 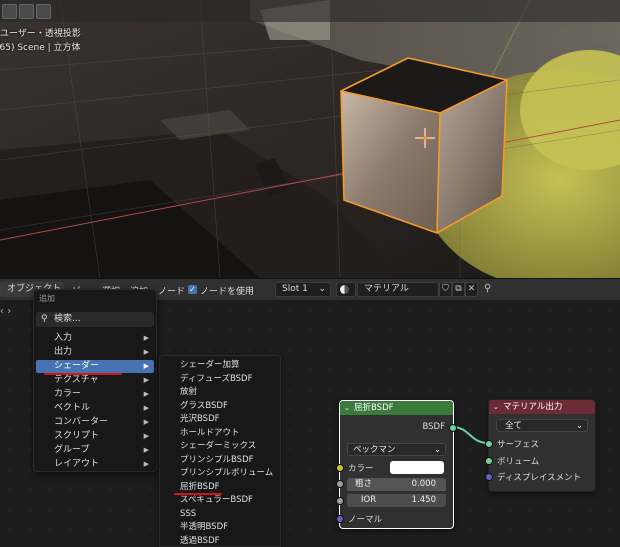 What do you see at coordinates (76, 380) in the screenshot?
I see `menu-item-label: テクスチャ` at bounding box center [76, 380].